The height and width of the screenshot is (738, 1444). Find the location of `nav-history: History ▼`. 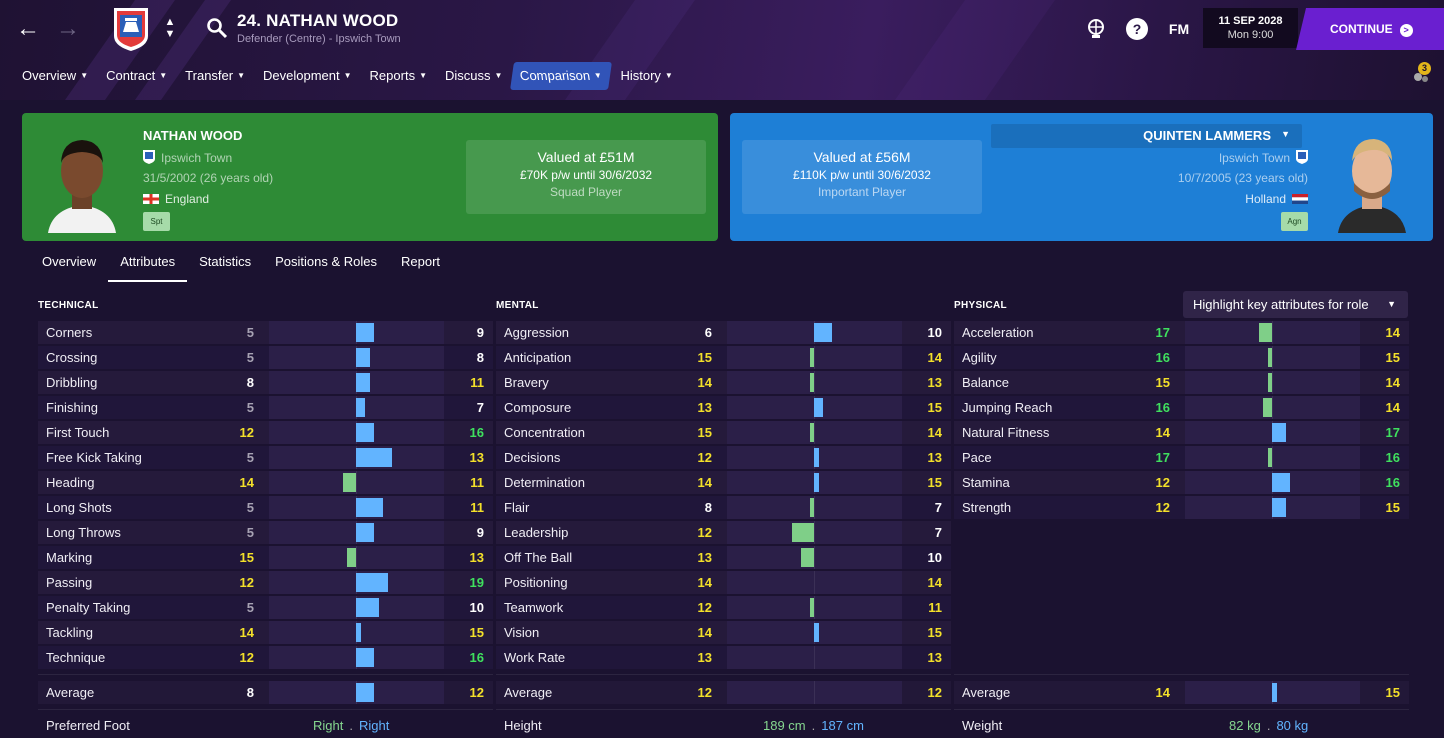

nav-history: History ▼ is located at coordinates (646, 76).